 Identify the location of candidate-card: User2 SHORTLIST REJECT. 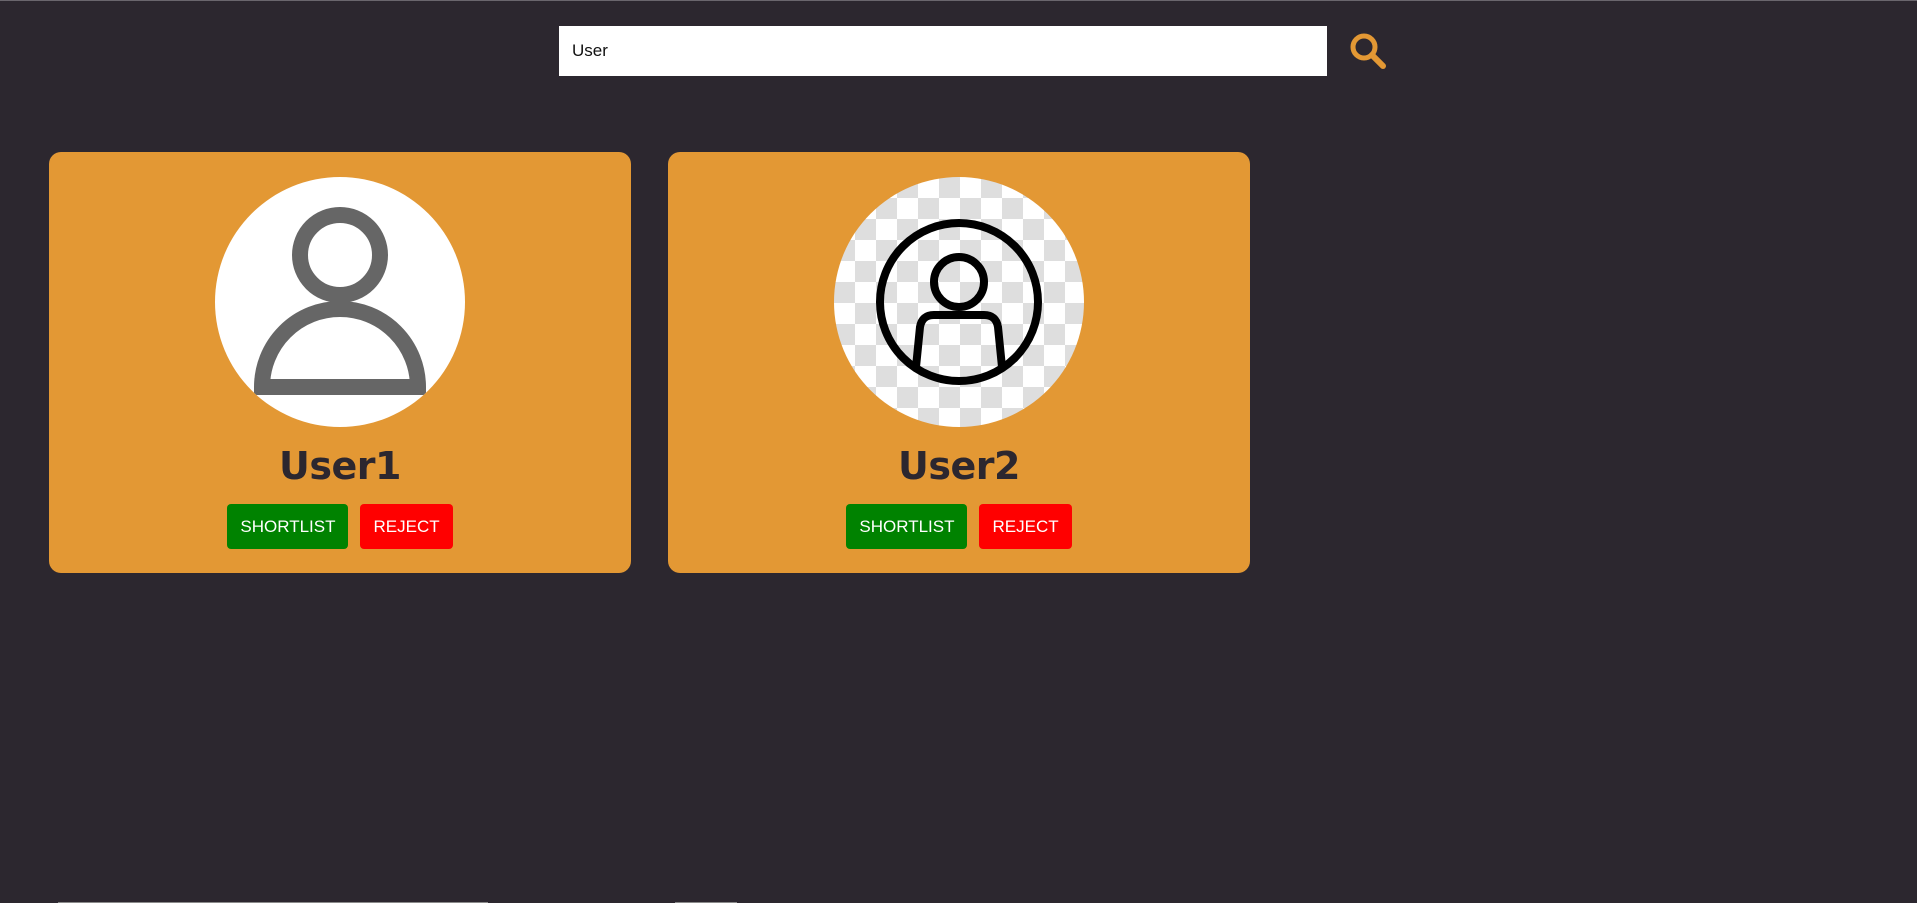
(959, 362).